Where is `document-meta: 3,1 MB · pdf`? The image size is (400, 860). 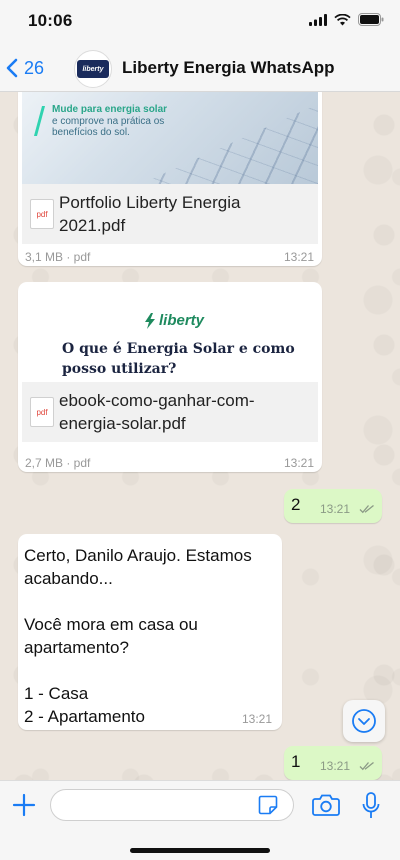 document-meta: 3,1 MB · pdf is located at coordinates (58, 257).